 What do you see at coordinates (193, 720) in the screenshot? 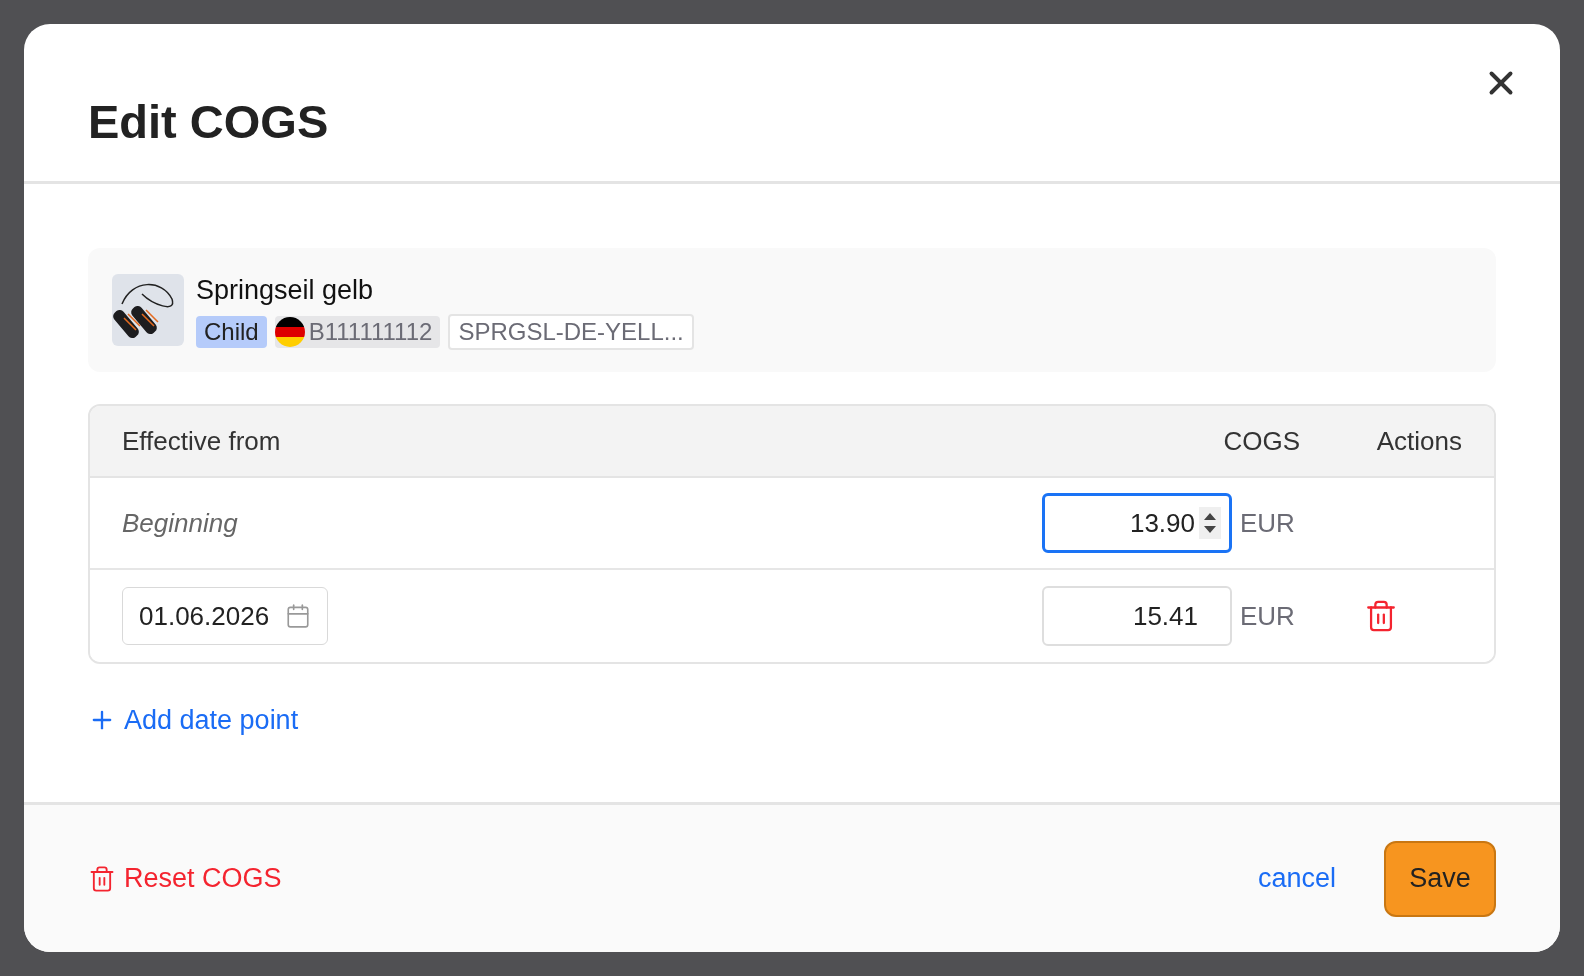
I see `add-date-point-link: Add date point` at bounding box center [193, 720].